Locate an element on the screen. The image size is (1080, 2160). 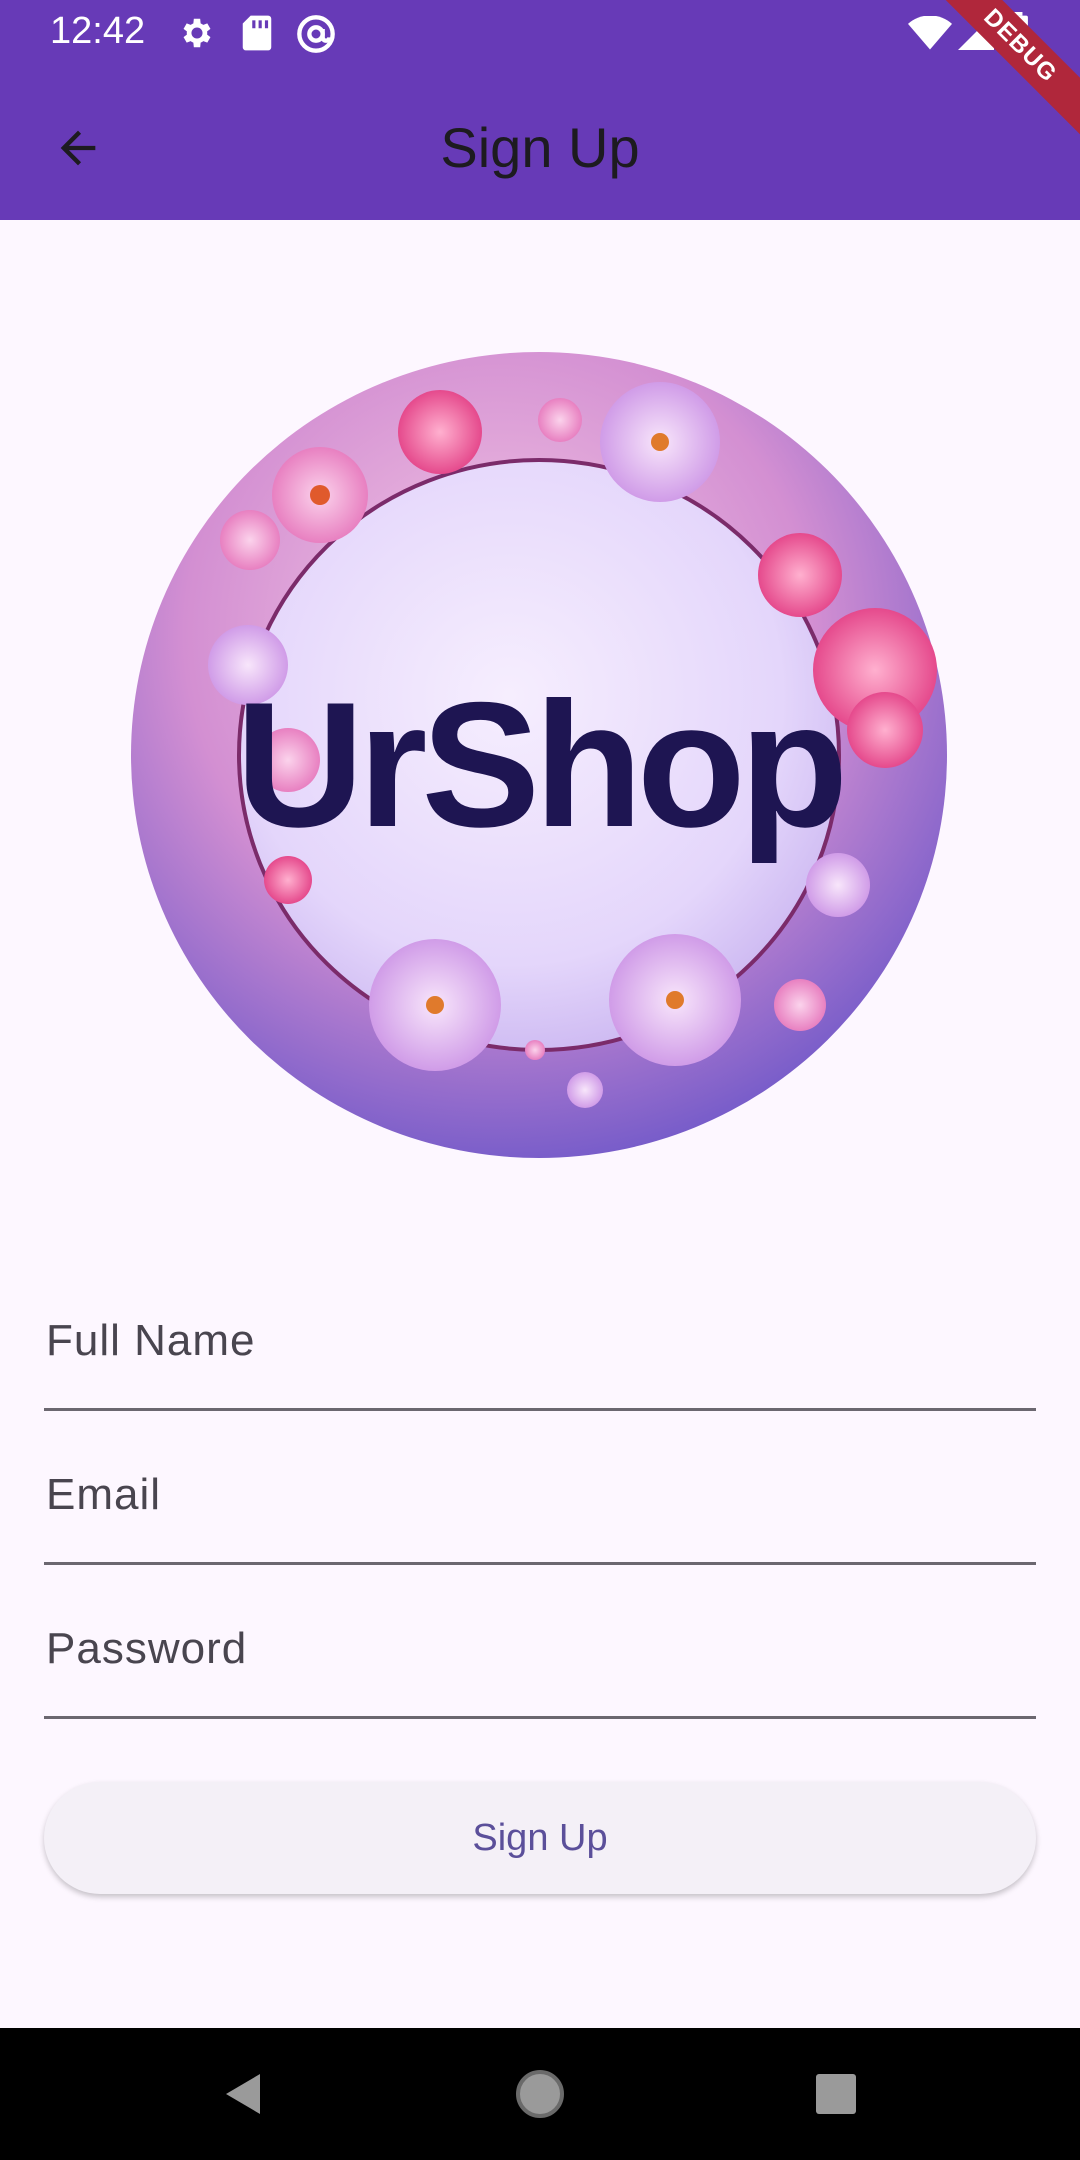
home-circle-icon is located at coordinates (540, 2094).